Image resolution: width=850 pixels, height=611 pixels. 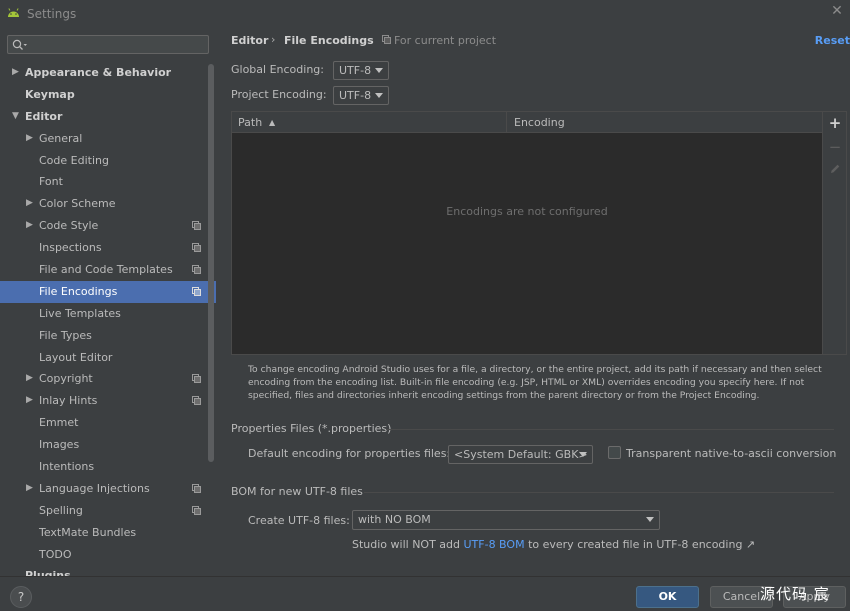 What do you see at coordinates (445, 40) in the screenshot?
I see `scope-label-text: For current project` at bounding box center [445, 40].